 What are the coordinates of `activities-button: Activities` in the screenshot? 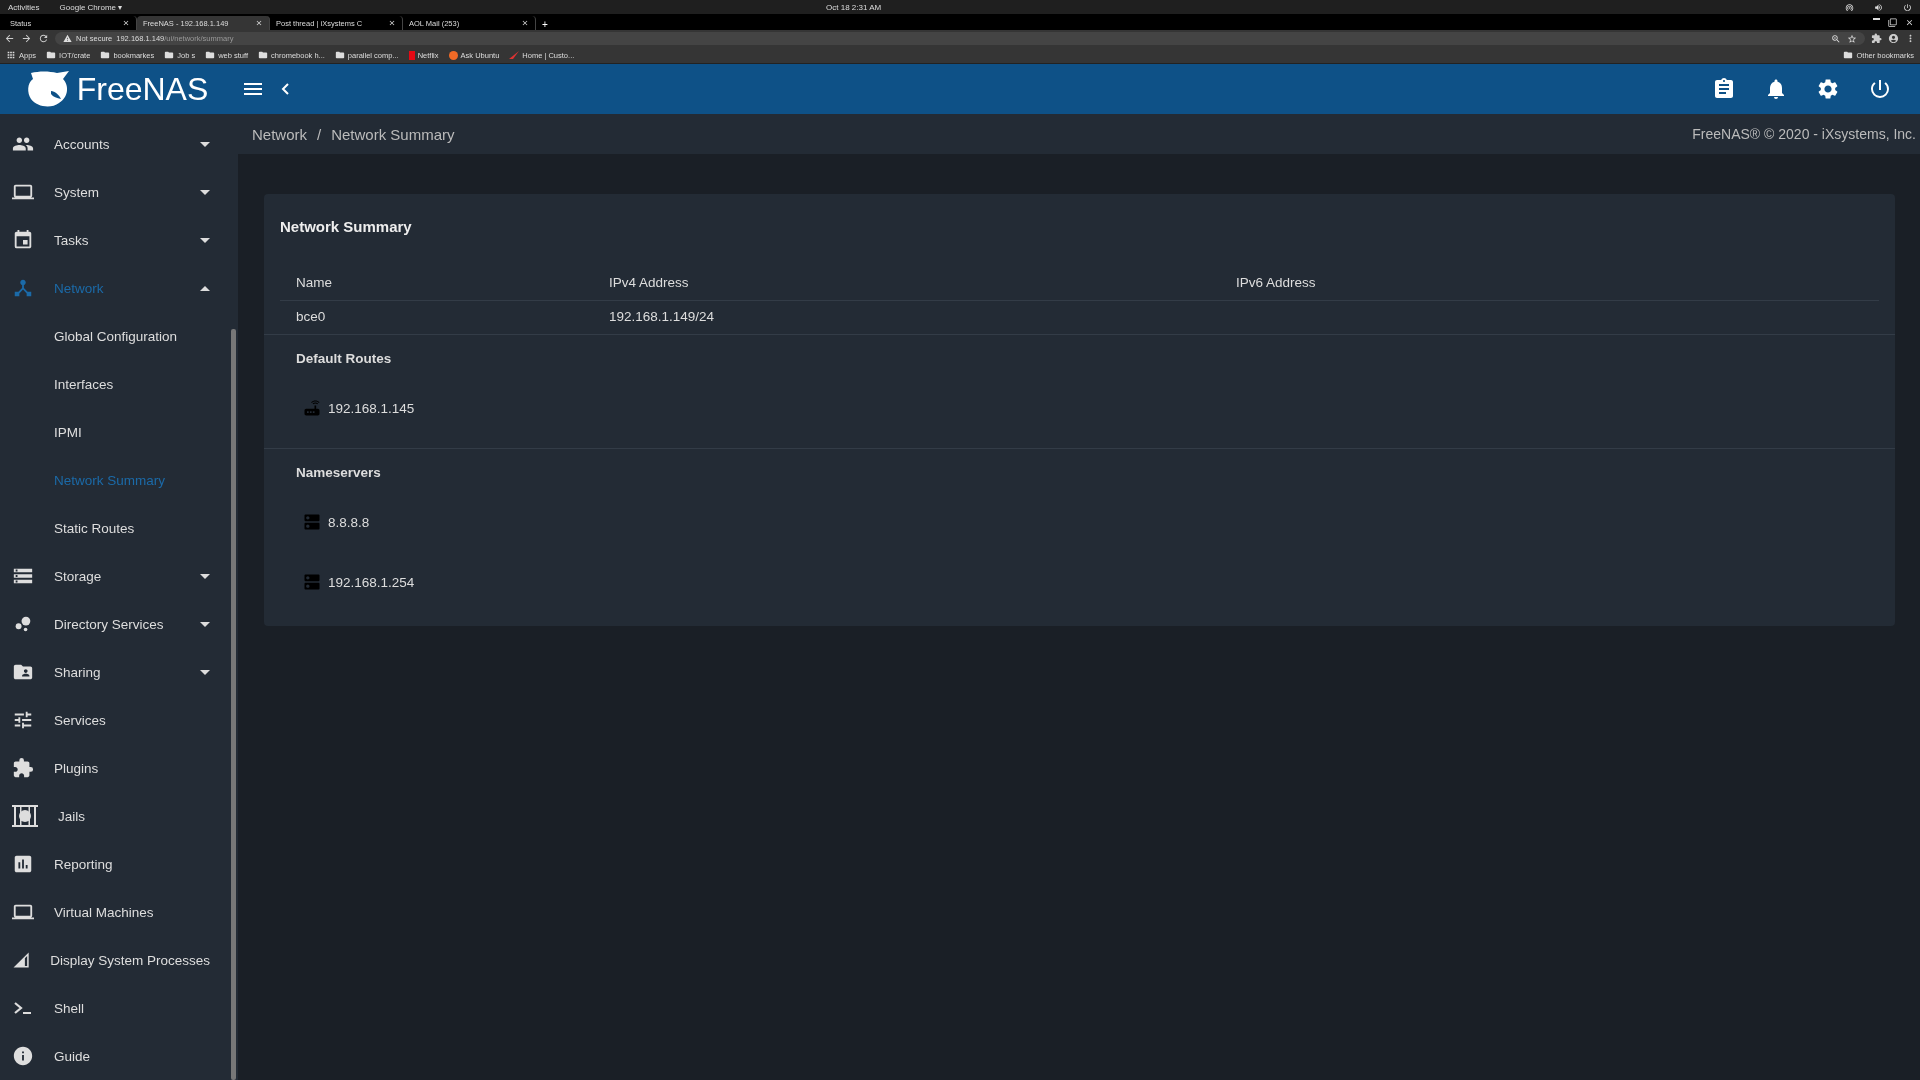 It's located at (24, 7).